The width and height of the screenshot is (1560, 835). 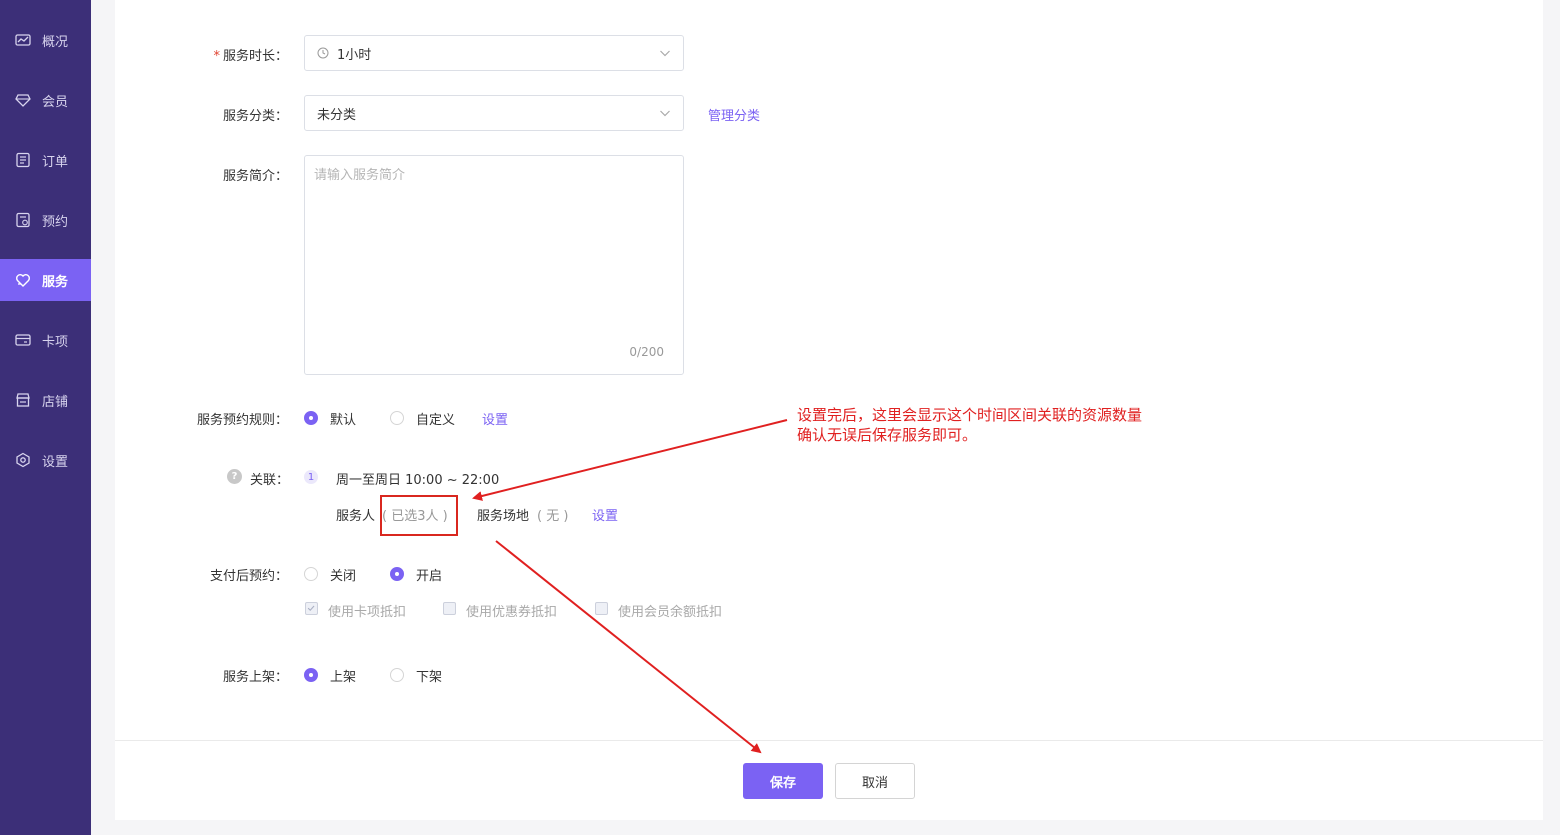 What do you see at coordinates (646, 352) in the screenshot?
I see `intro-char-counter: 0/200` at bounding box center [646, 352].